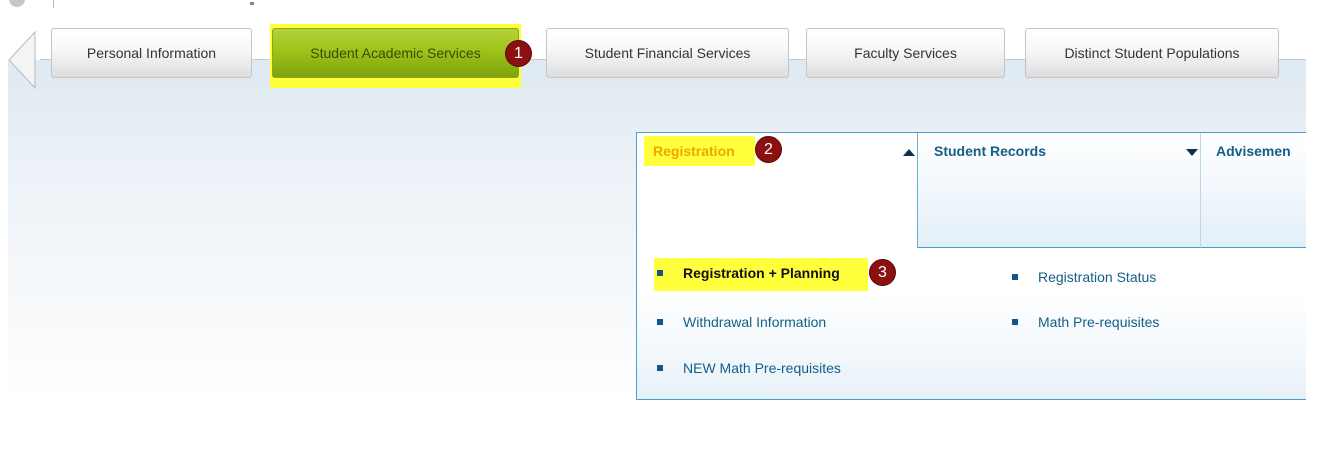 This screenshot has height=464, width=1318. I want to click on menu-link-label: NEW Math Pre-requisites, so click(762, 368).